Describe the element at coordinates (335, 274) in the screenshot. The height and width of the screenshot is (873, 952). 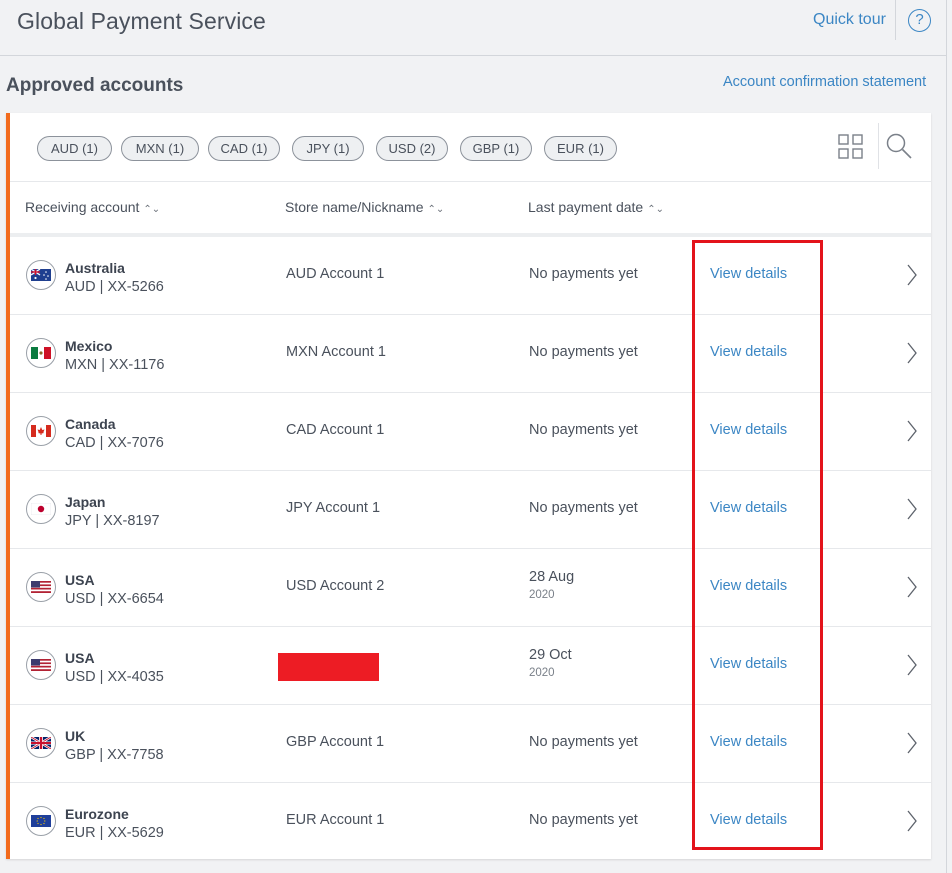
I see `row-store-name: AUD Account 1` at that location.